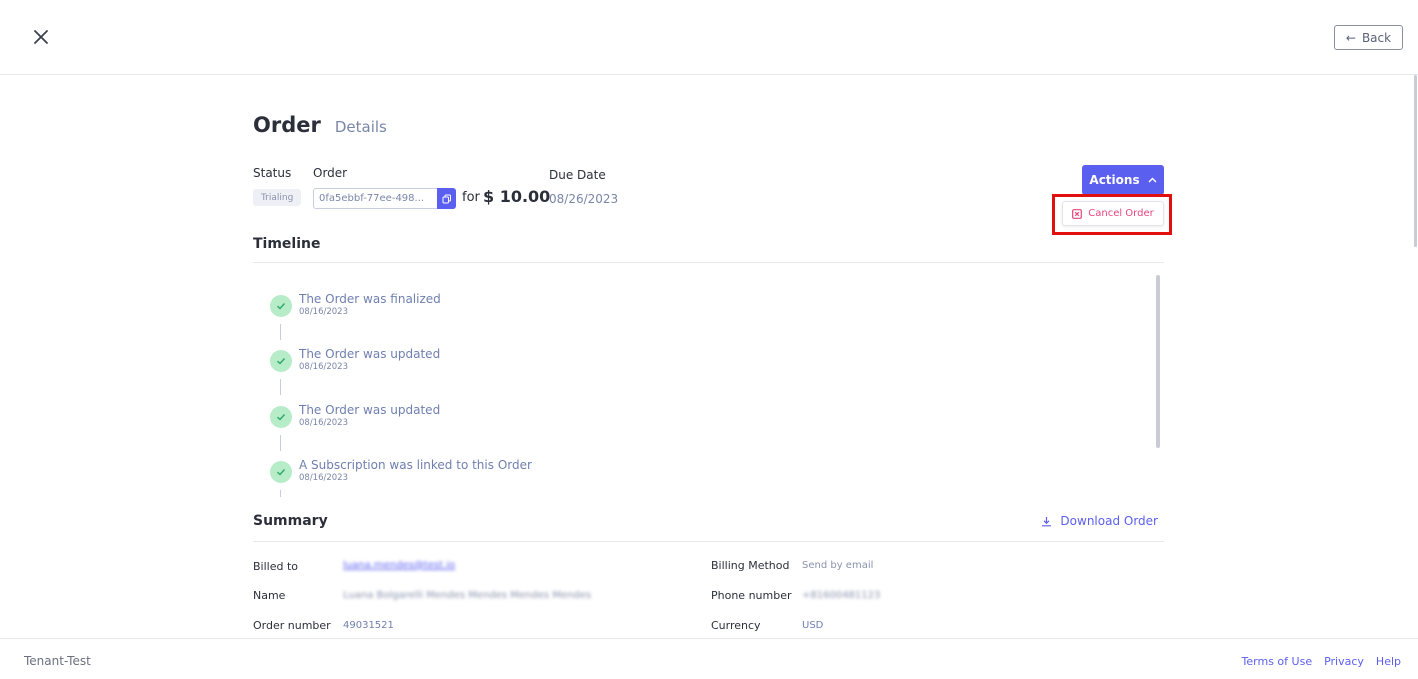  I want to click on timeline-item-text: The Order was finalized, so click(370, 299).